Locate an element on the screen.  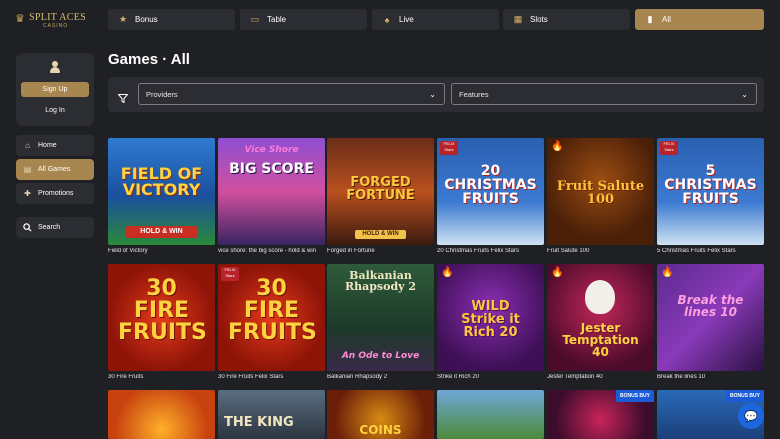
chip-icon: ▭ is located at coordinates (255, 19).